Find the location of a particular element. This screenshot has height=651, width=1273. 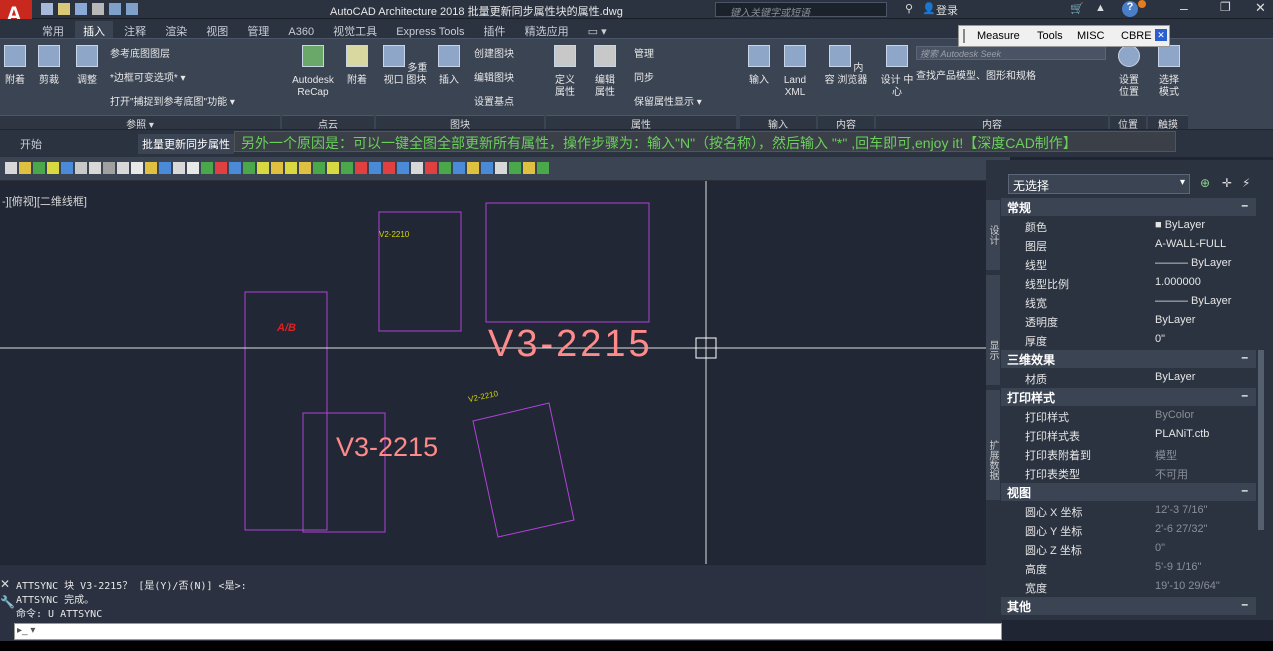

binoculars-icon: ⚲ is located at coordinates (909, 8).